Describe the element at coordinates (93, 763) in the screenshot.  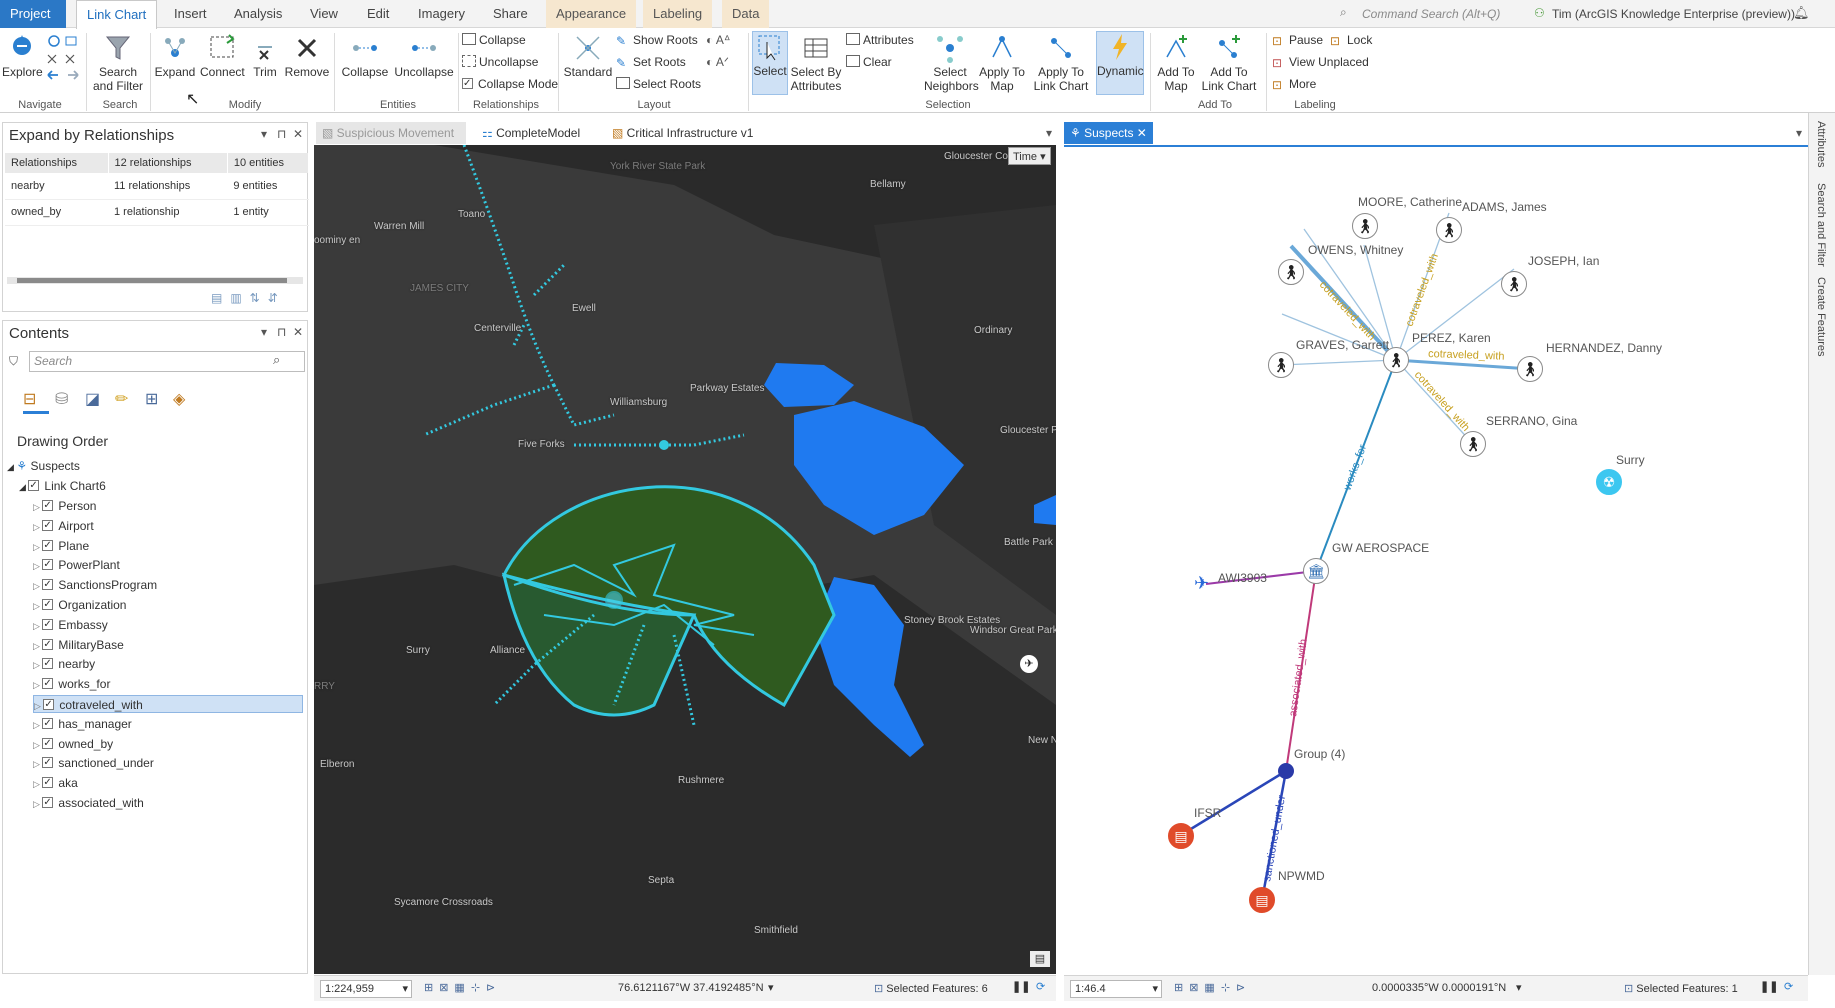
I see `layer-item: ▷ sanctioned_under` at that location.